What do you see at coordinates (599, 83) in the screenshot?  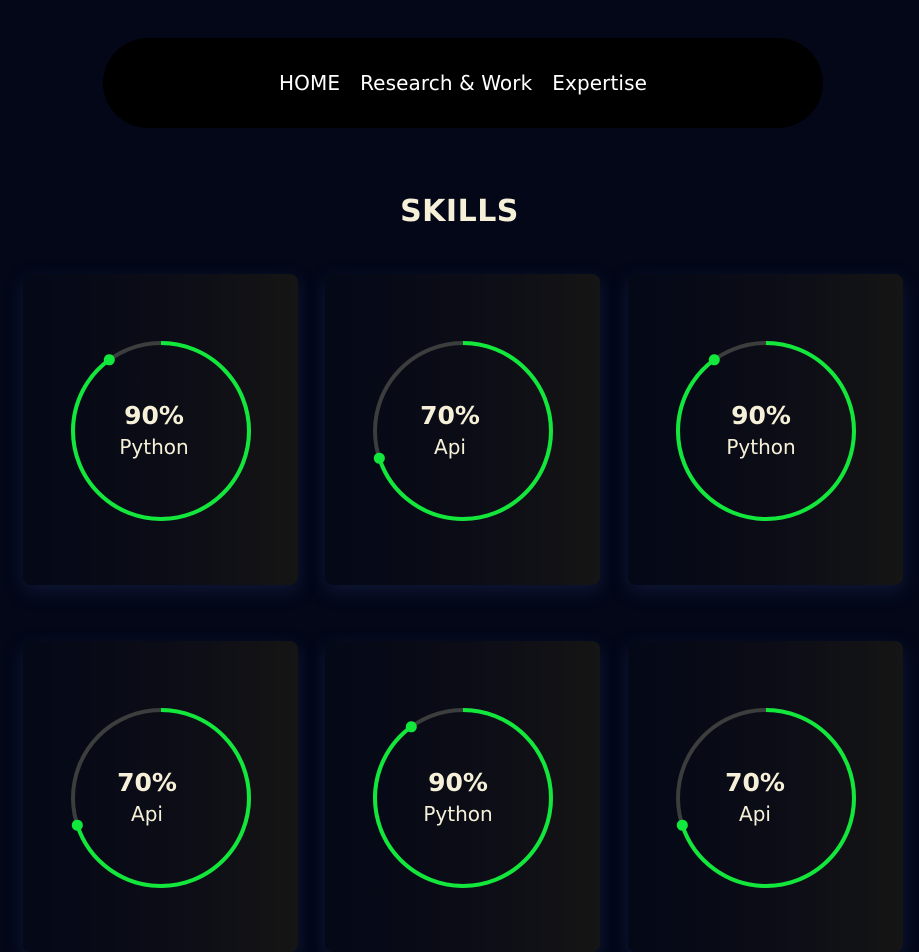 I see `nav-link-expertise: Expertise` at bounding box center [599, 83].